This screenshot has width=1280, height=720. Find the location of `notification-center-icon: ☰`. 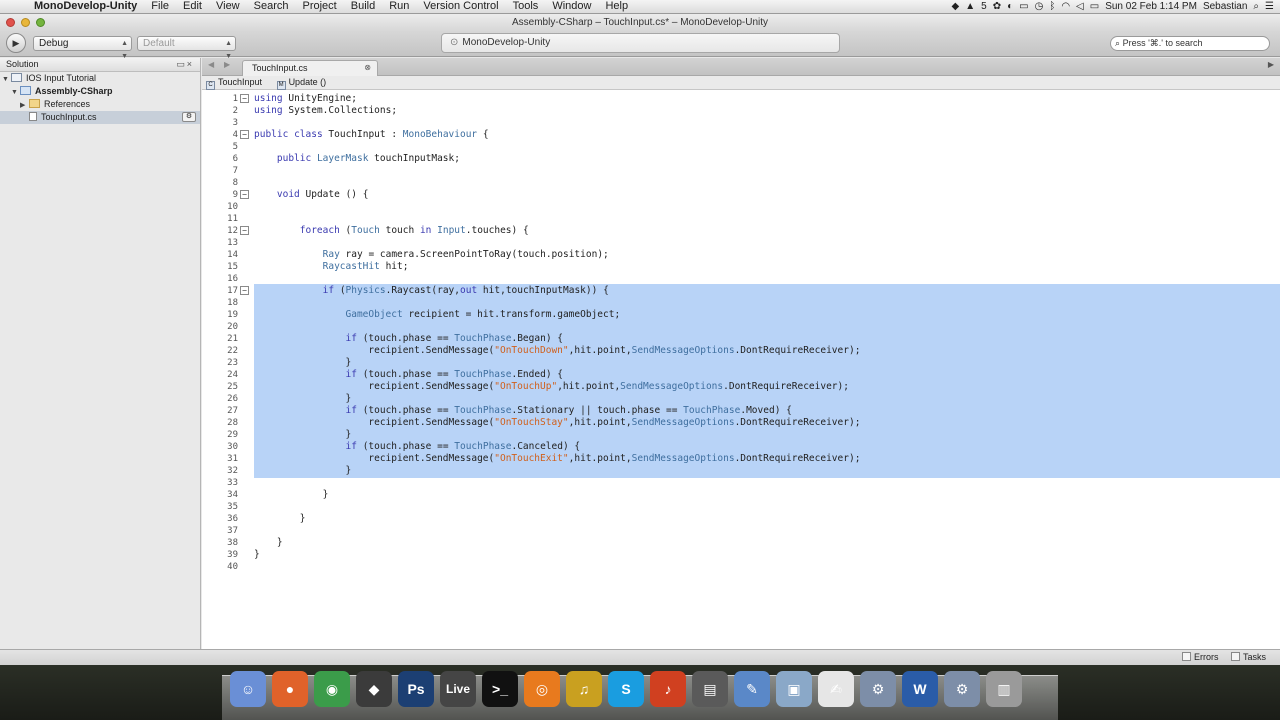

notification-center-icon: ☰ is located at coordinates (1269, 6).